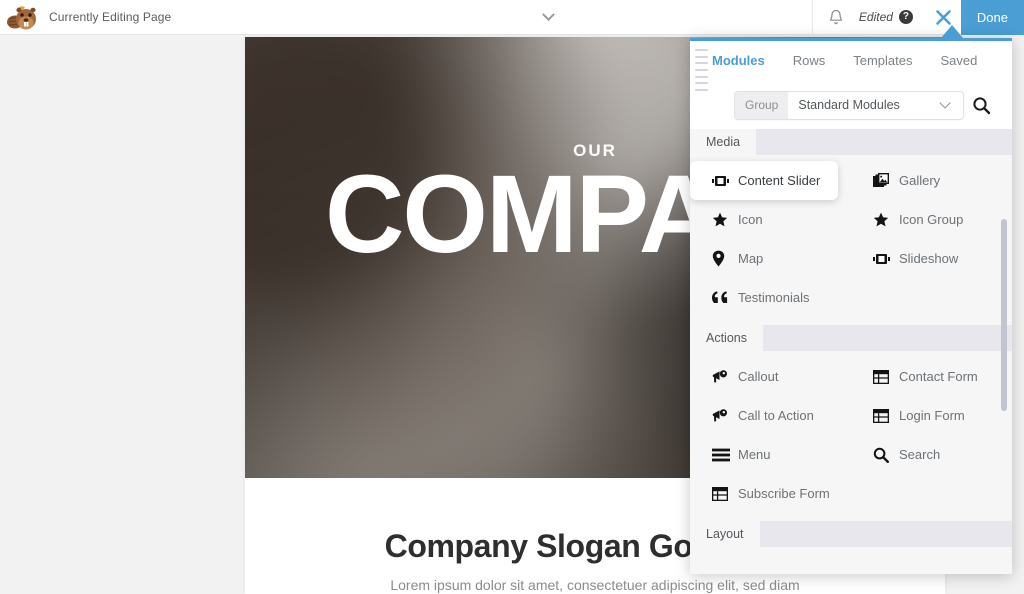 Image resolution: width=1024 pixels, height=594 pixels. Describe the element at coordinates (952, 31) in the screenshot. I see `panel-pointer-arrow` at that location.